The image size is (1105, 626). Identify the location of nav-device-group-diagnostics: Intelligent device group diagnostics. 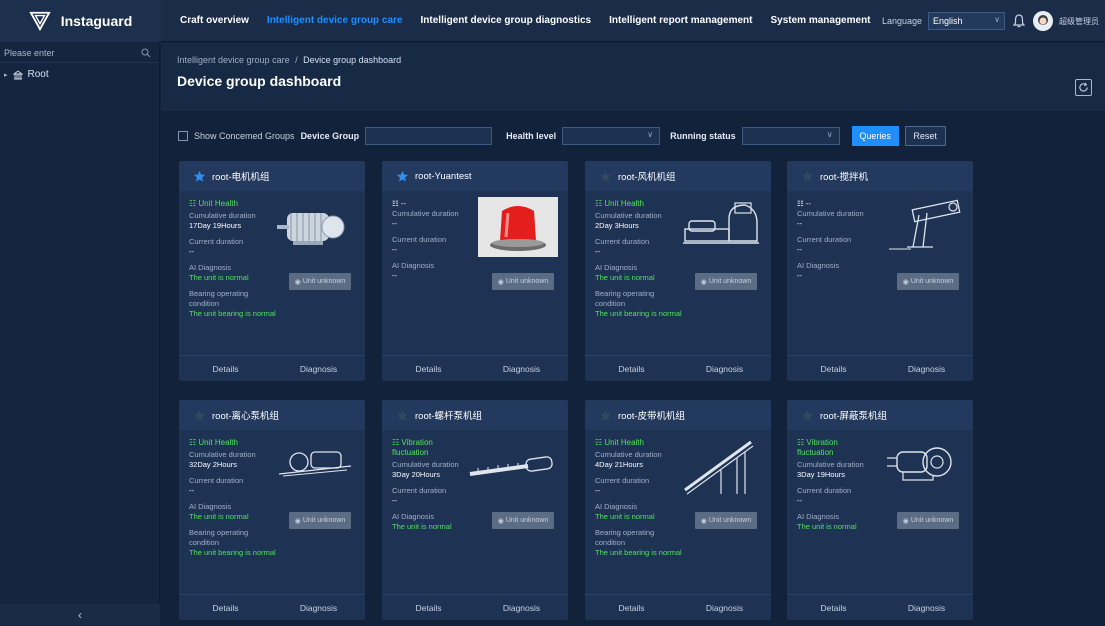
(506, 21).